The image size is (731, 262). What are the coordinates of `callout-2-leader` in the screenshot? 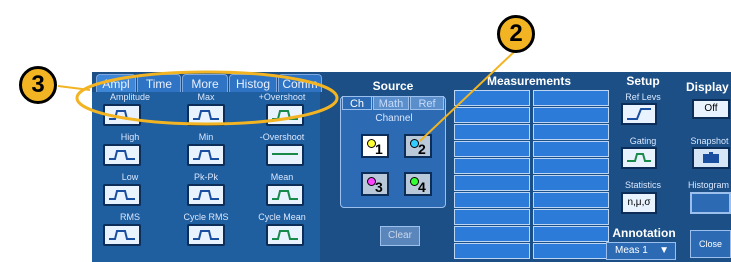 It's located at (468, 95).